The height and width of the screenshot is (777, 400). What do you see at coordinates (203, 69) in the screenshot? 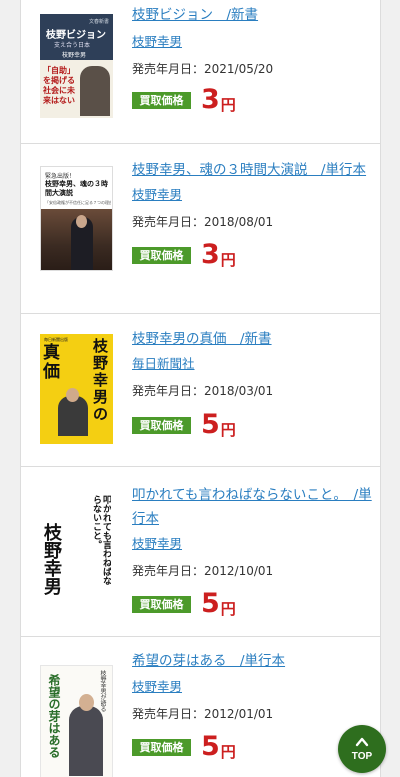
I see `release-date: 発売年月日：2021/05/20` at bounding box center [203, 69].